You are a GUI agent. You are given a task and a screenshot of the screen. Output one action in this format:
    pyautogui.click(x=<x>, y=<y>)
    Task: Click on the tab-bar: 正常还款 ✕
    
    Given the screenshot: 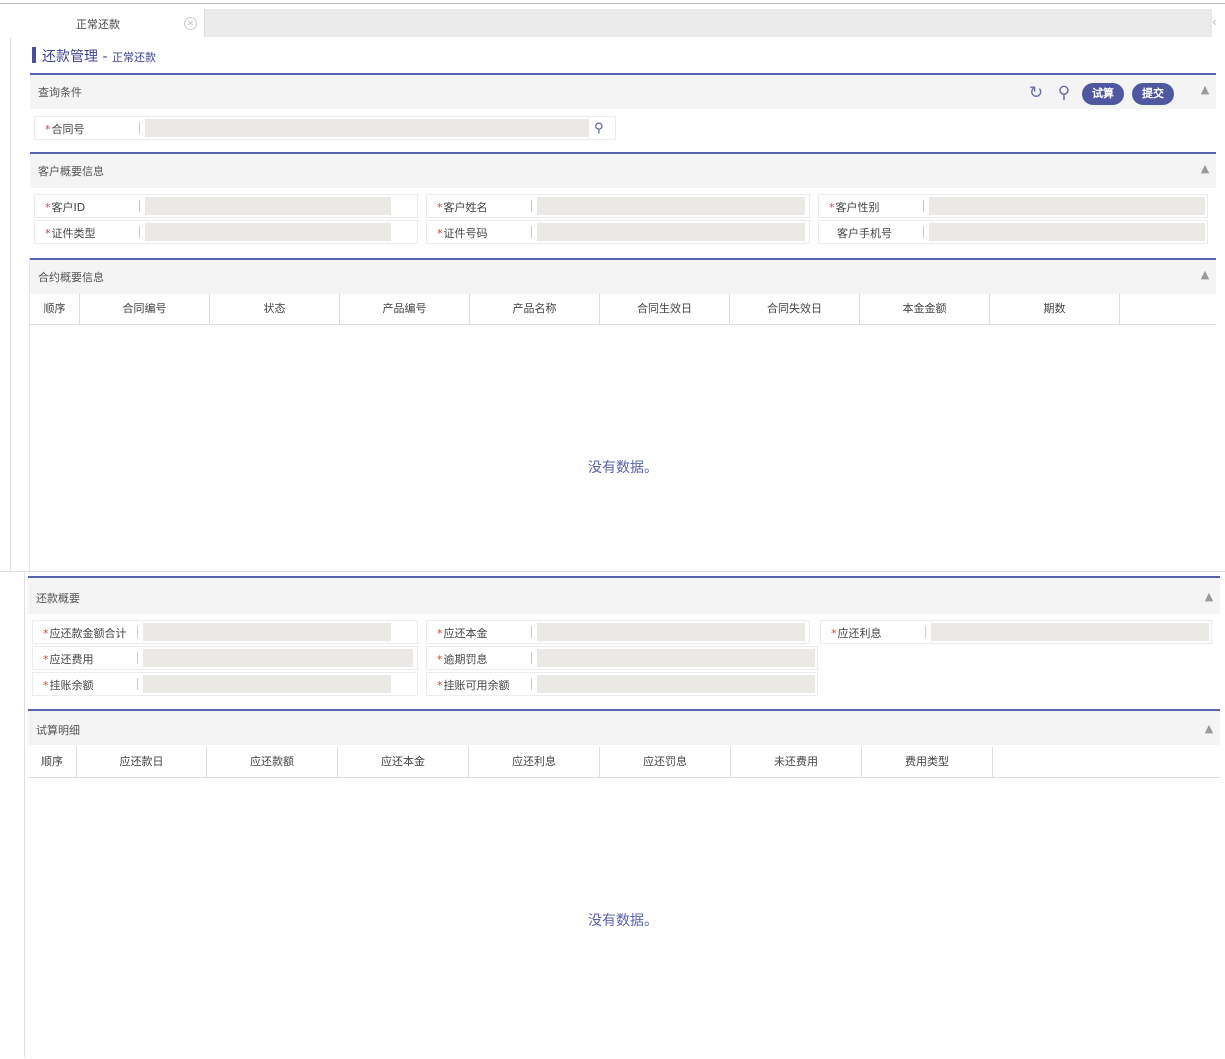 What is the action you would take?
    pyautogui.click(x=612, y=23)
    